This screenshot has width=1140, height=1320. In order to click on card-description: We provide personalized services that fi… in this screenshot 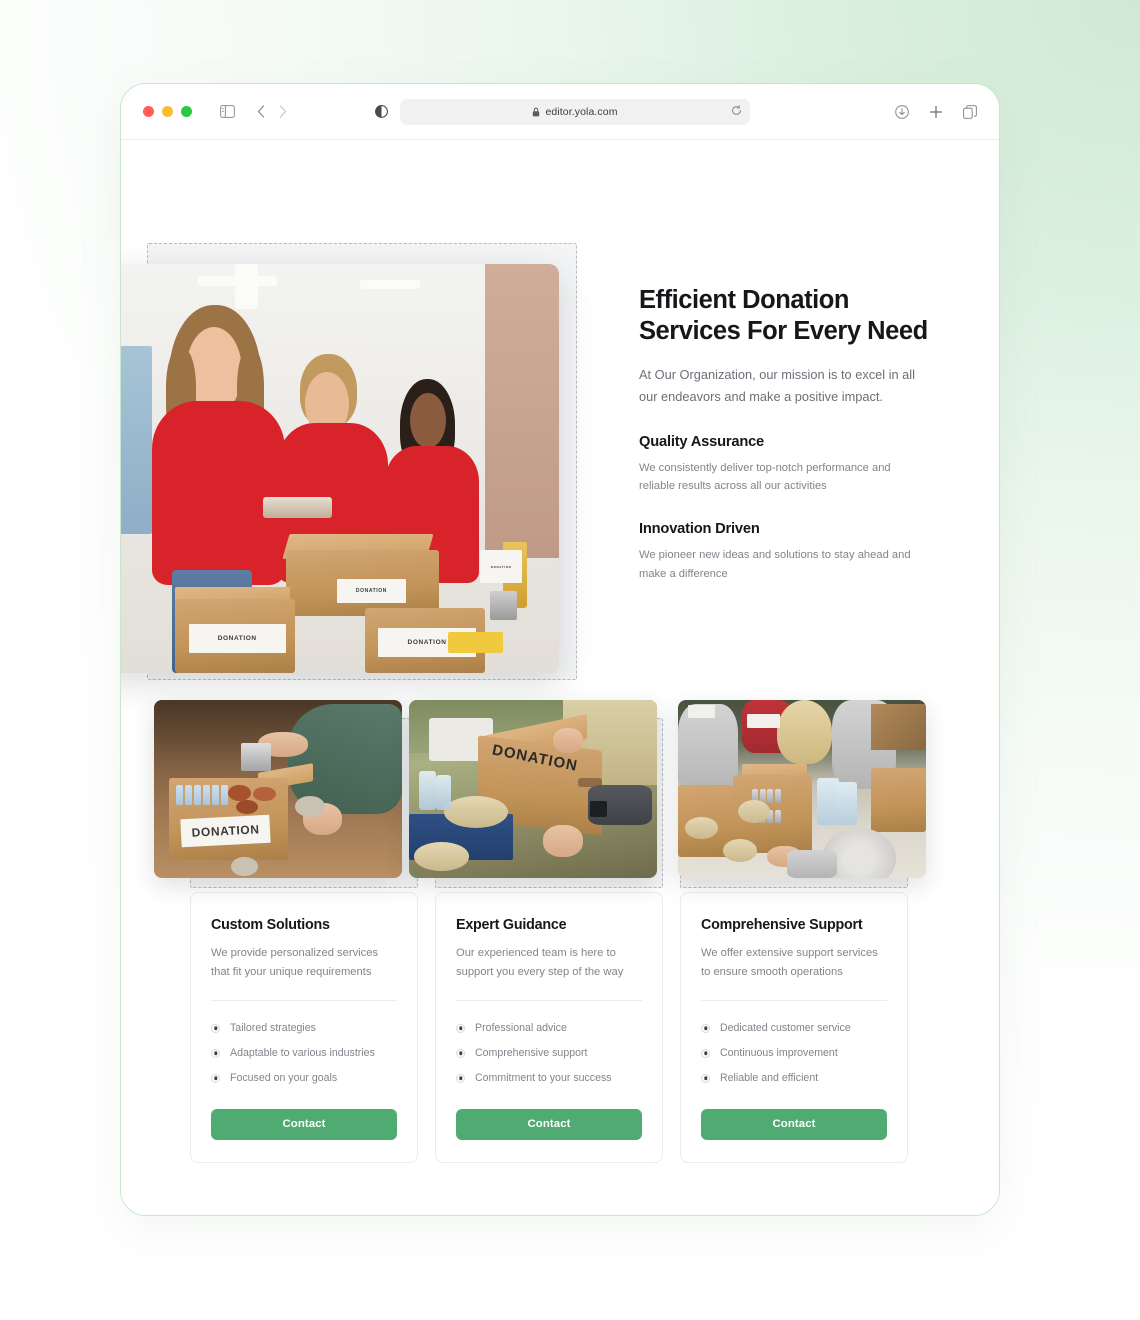, I will do `click(295, 962)`.